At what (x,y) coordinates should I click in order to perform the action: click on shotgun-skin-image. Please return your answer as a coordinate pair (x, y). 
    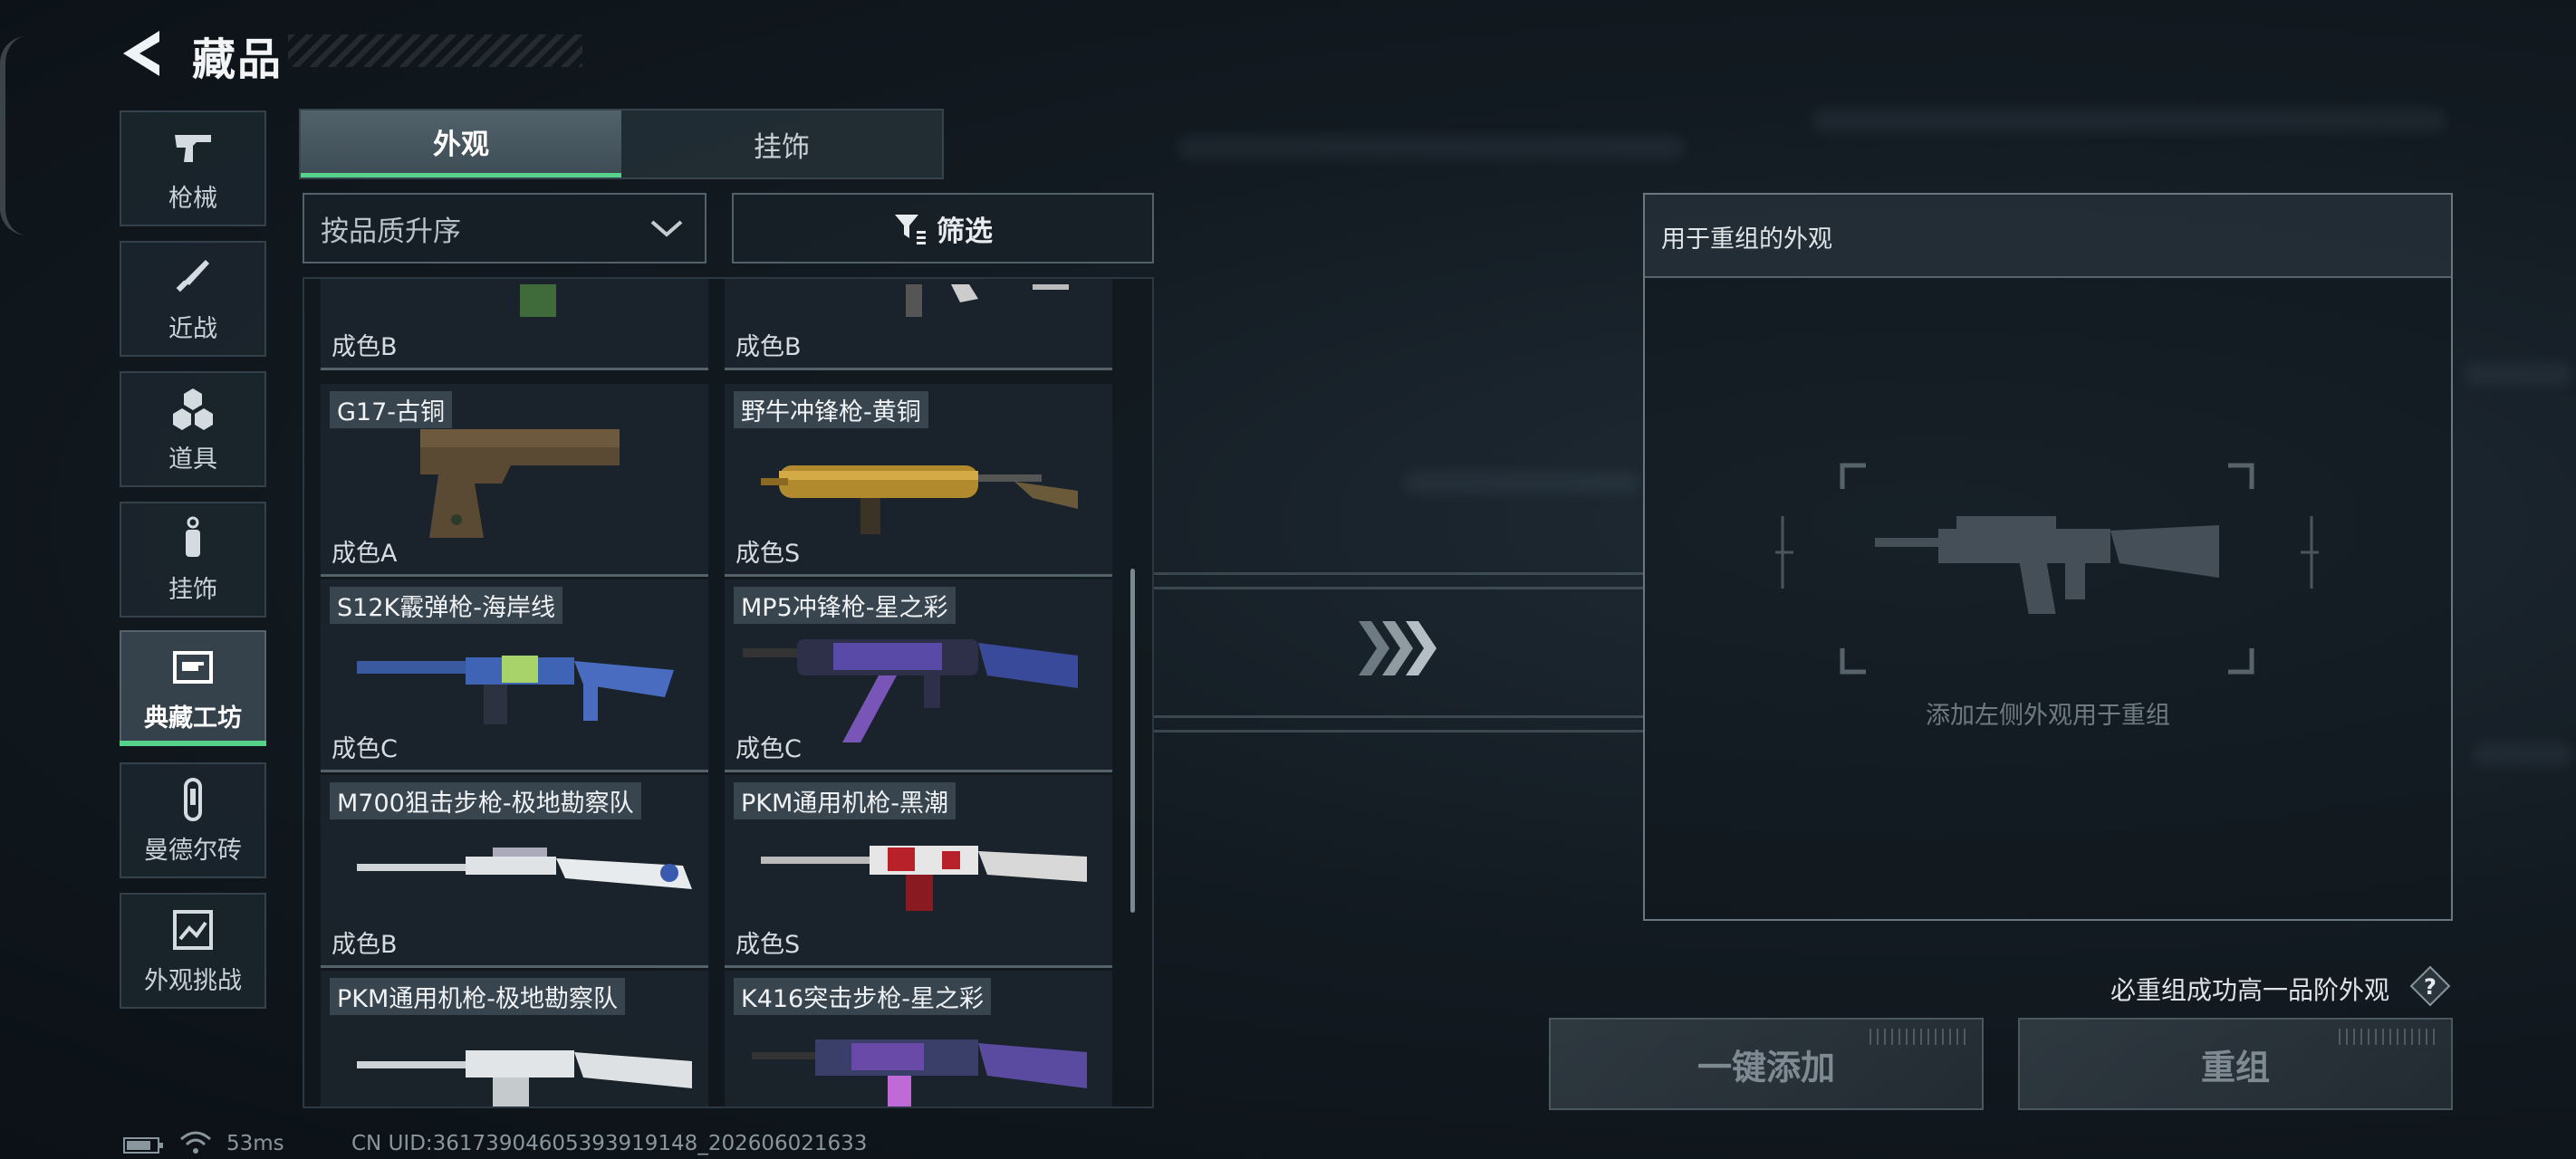
    Looking at the image, I should click on (515, 690).